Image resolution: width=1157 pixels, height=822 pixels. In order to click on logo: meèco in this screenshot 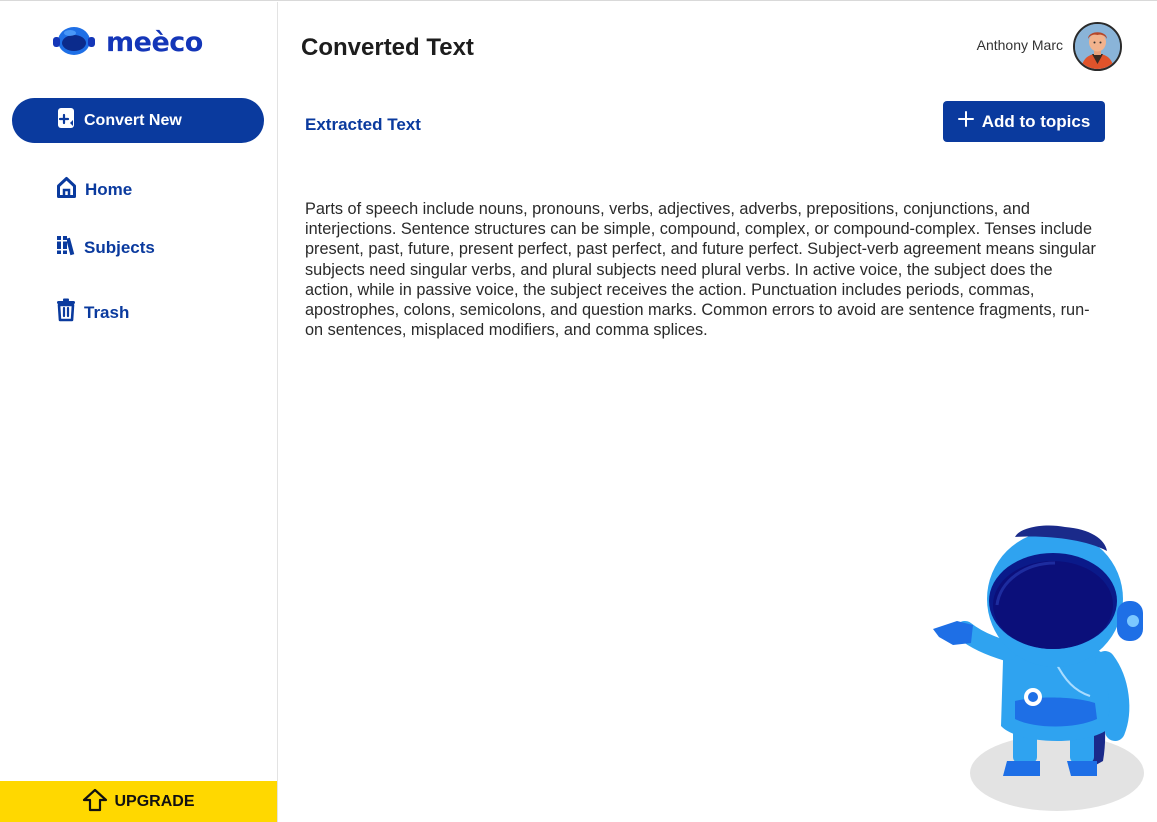, I will do `click(127, 42)`.